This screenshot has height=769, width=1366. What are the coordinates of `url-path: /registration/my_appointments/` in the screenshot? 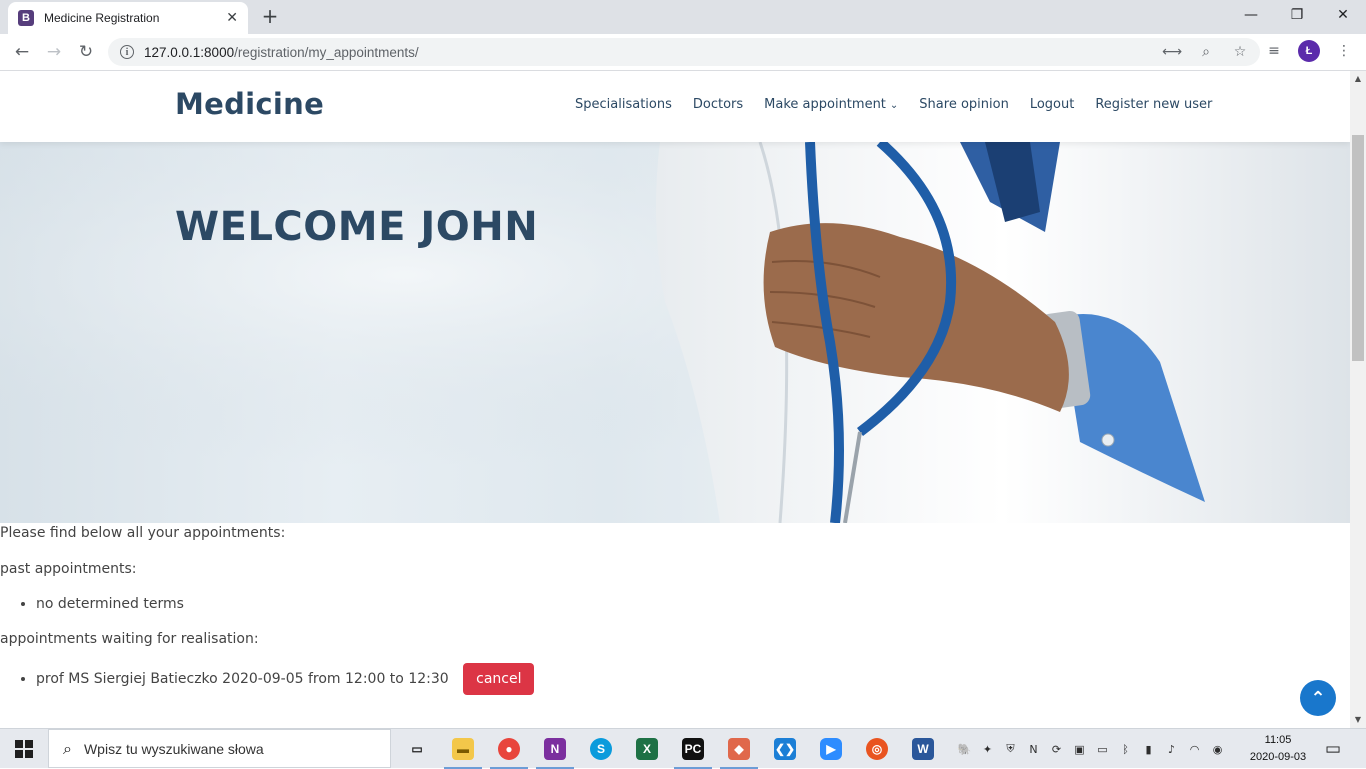 It's located at (326, 52).